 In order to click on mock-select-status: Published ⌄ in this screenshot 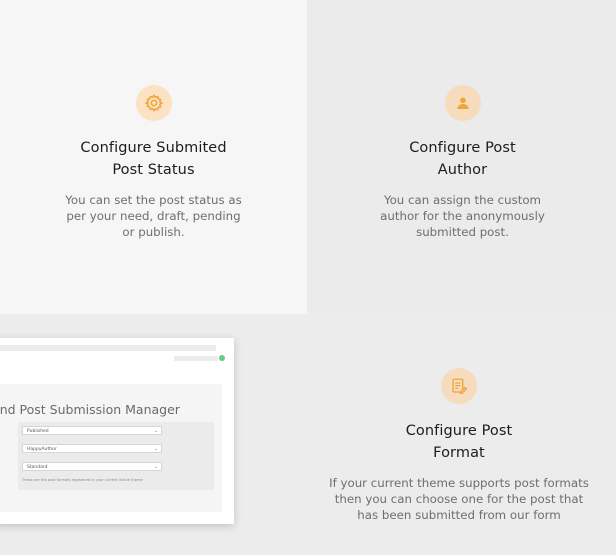, I will do `click(92, 430)`.